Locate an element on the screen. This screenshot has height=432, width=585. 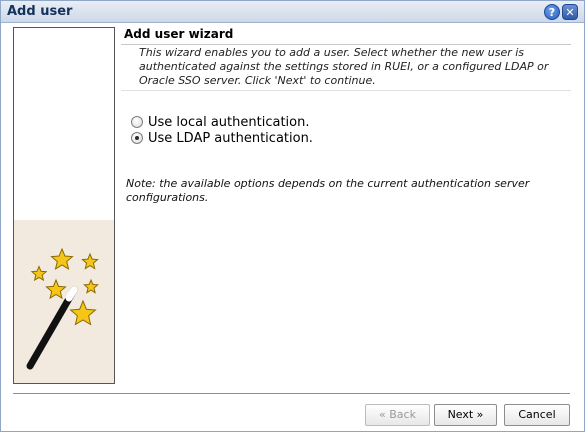
next-button: Next » is located at coordinates (465, 415).